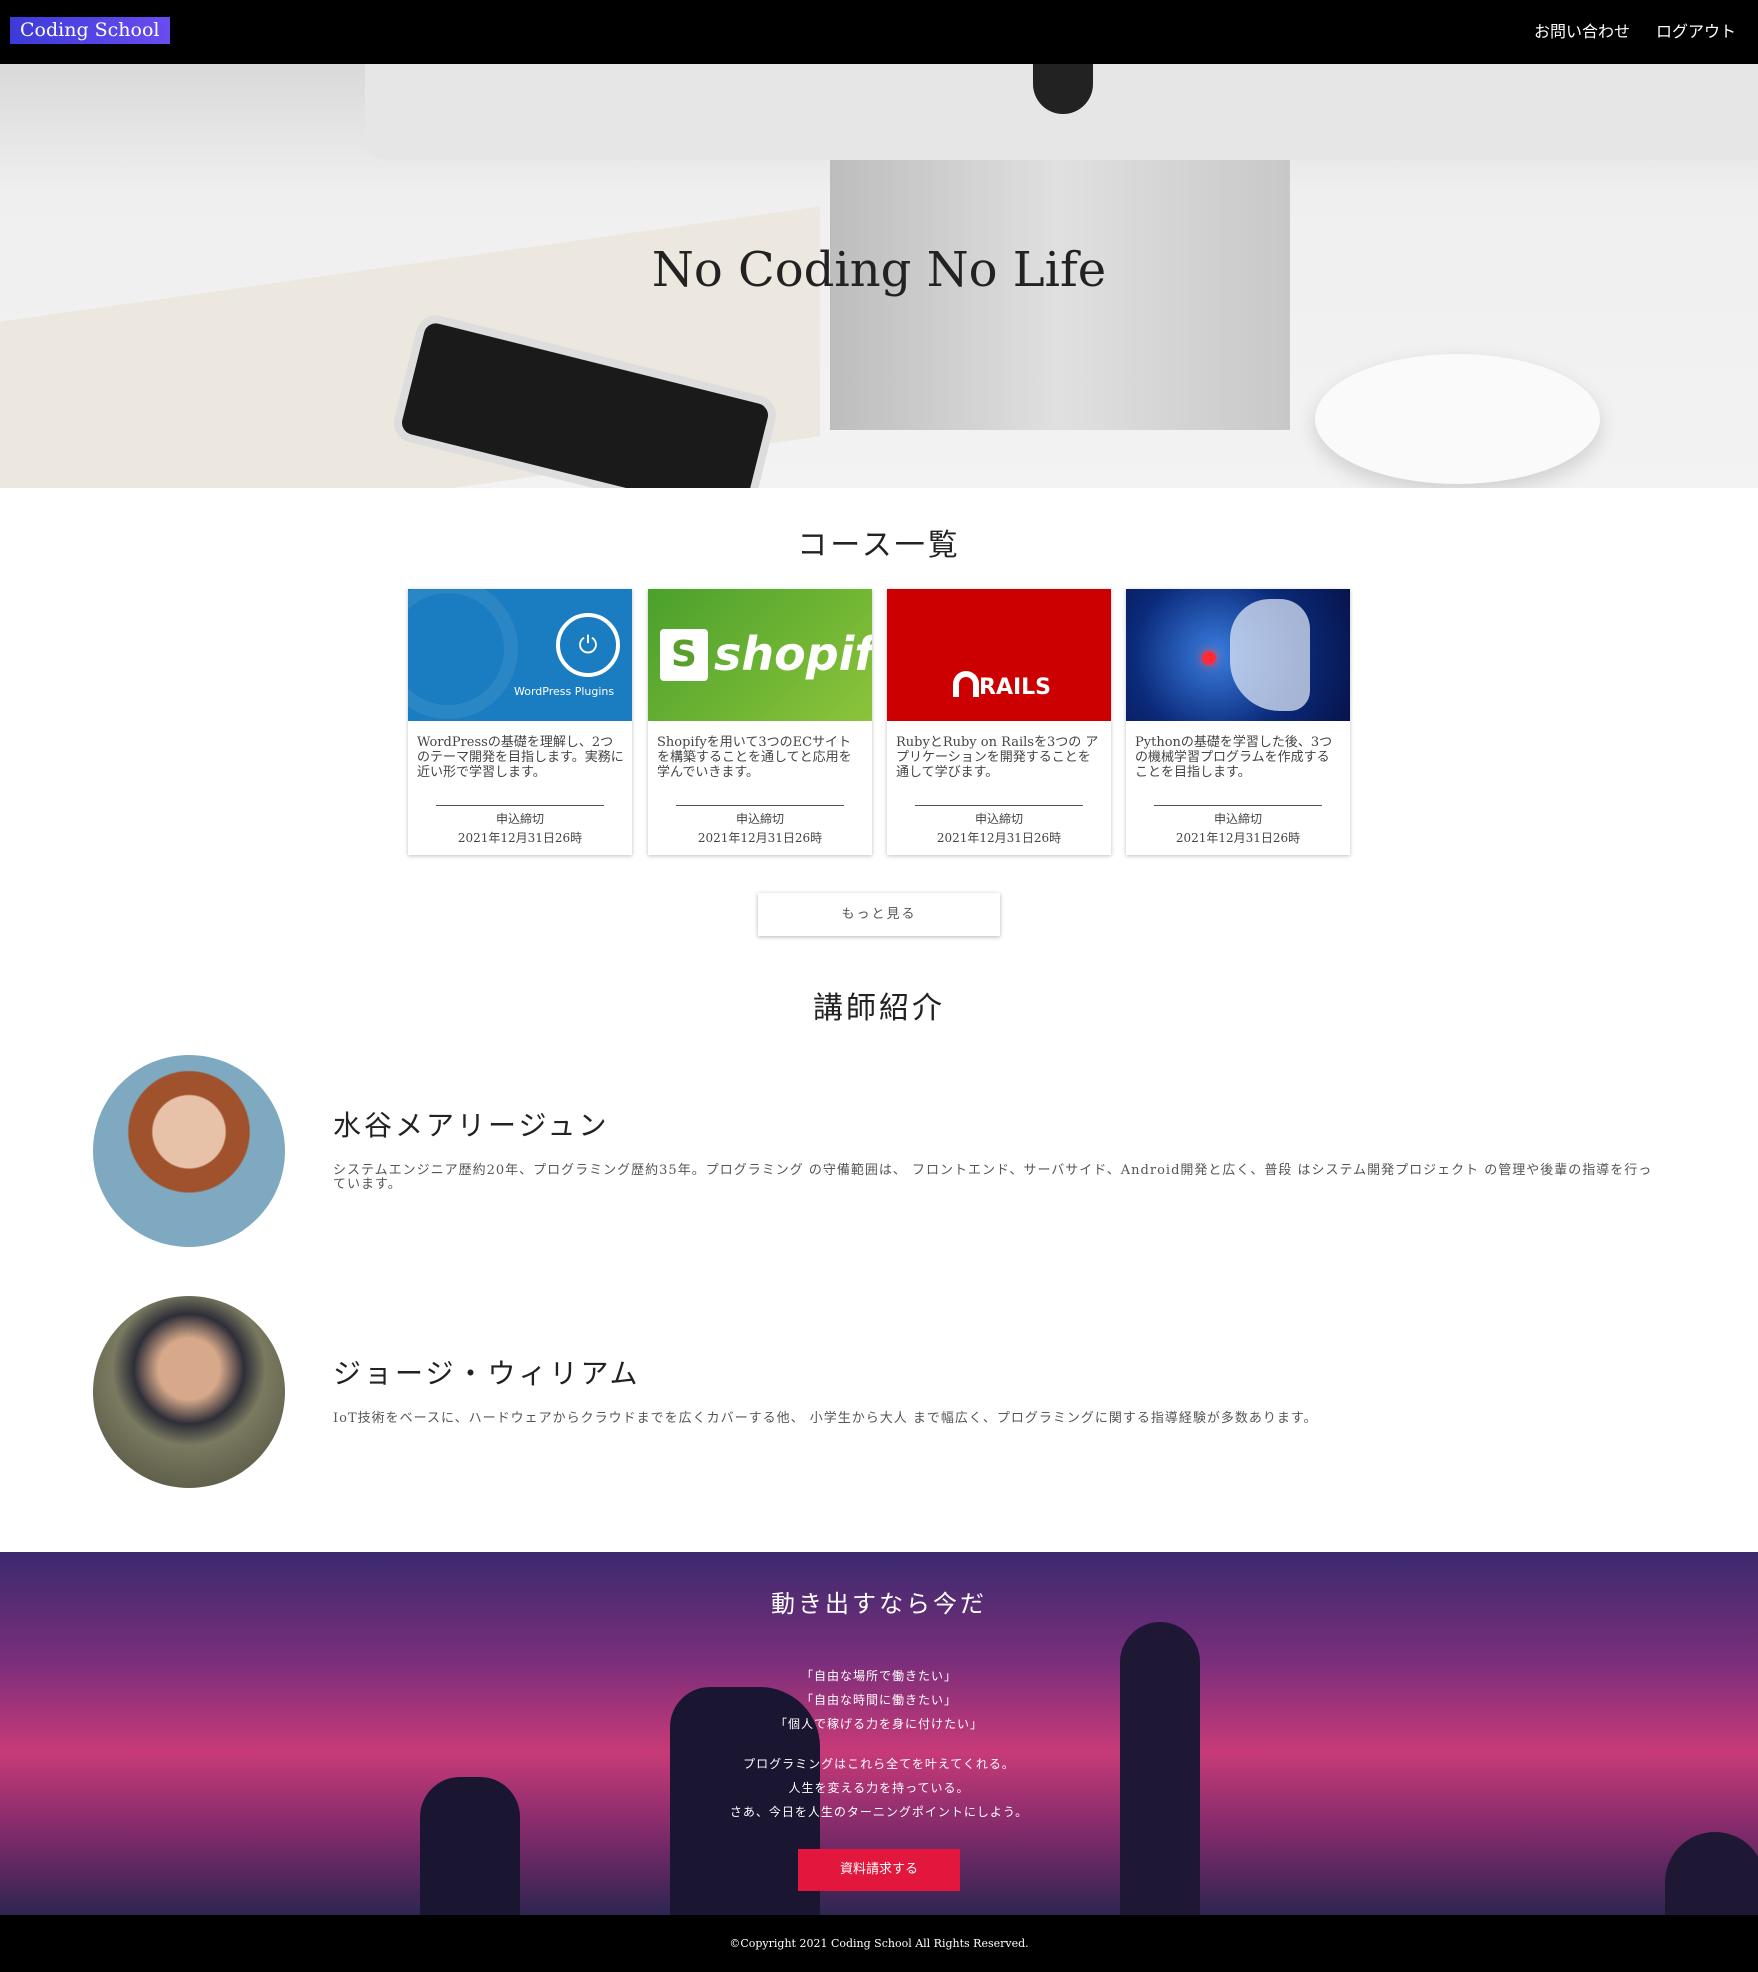 The image size is (1758, 1972). What do you see at coordinates (588, 645) in the screenshot?
I see `plug-icon: ⏻` at bounding box center [588, 645].